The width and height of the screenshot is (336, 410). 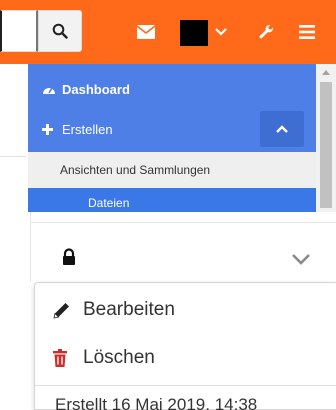 I want to click on nav-item-files: Dateien, so click(x=172, y=200).